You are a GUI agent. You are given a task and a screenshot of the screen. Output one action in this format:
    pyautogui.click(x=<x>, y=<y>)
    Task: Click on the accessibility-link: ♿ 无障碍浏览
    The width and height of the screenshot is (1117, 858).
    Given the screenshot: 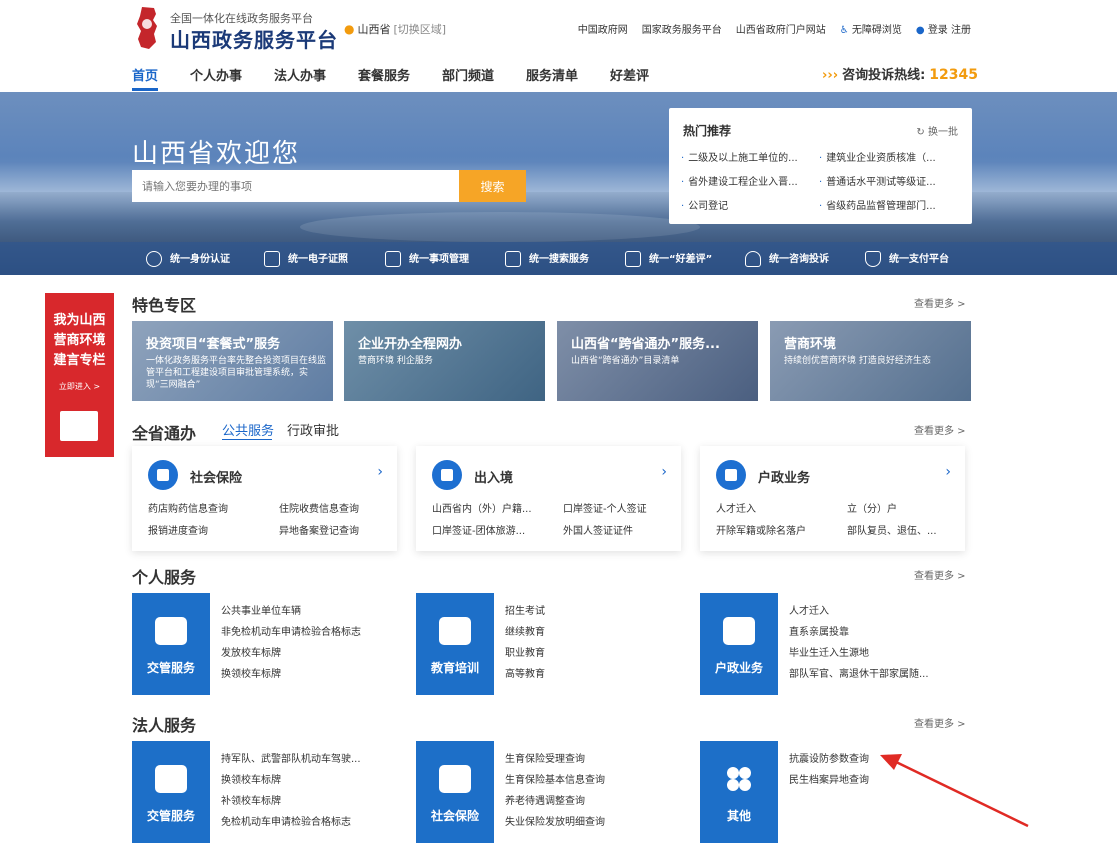 What is the action you would take?
    pyautogui.click(x=871, y=28)
    